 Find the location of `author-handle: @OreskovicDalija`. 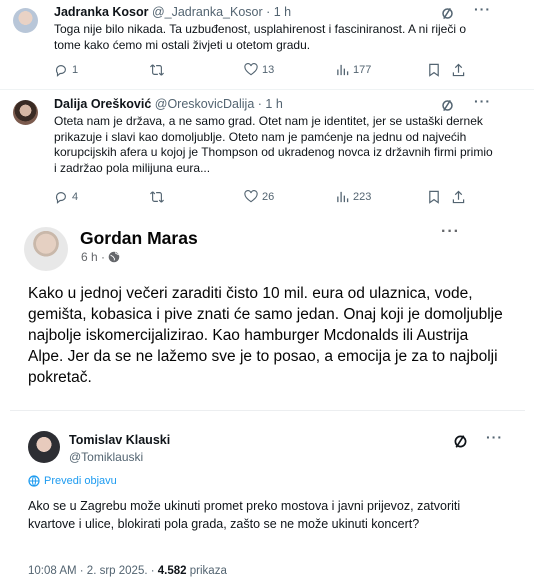

author-handle: @OreskovicDalija is located at coordinates (205, 104).